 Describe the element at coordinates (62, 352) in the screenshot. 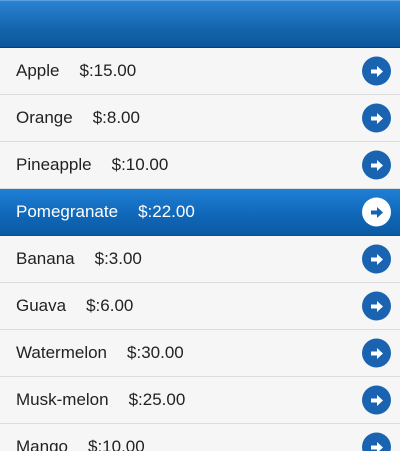

I see `item-name: Watermelon` at that location.